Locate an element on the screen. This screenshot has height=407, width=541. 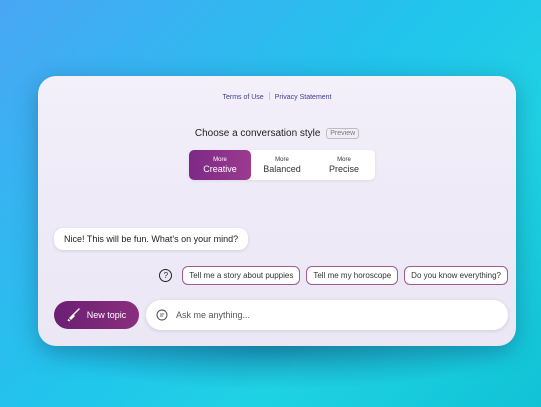
style-precise-button: More Precise is located at coordinates (344, 165).